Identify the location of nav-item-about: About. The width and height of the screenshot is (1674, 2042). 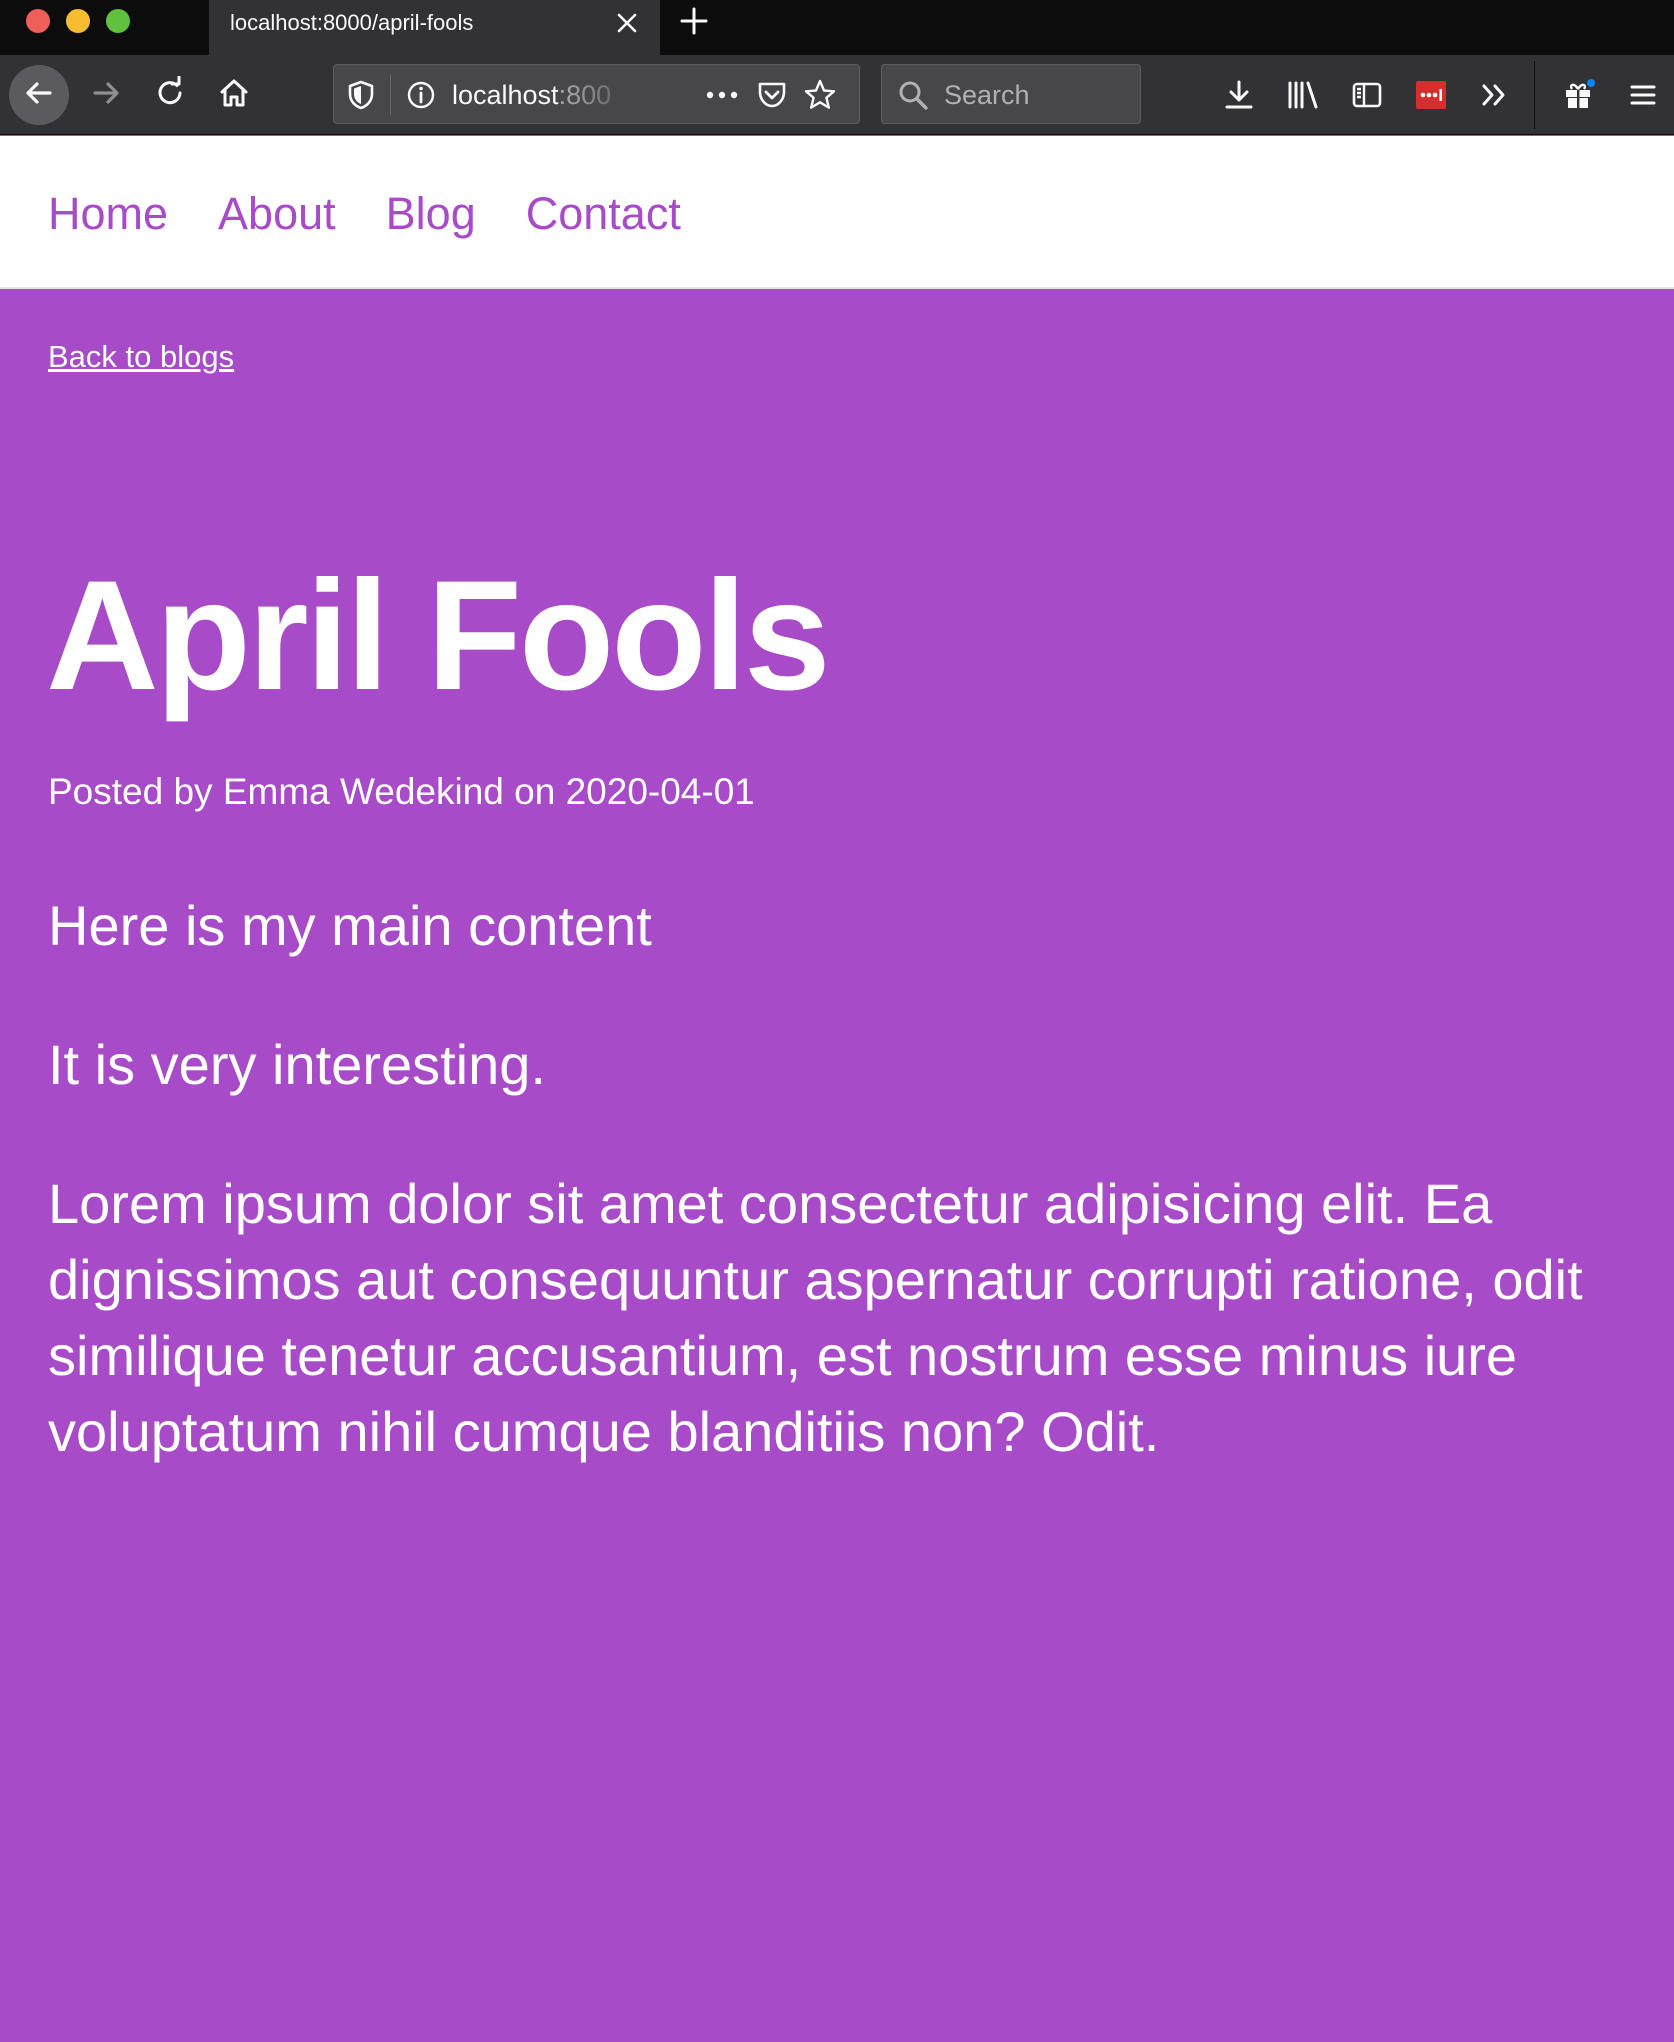
(277, 214).